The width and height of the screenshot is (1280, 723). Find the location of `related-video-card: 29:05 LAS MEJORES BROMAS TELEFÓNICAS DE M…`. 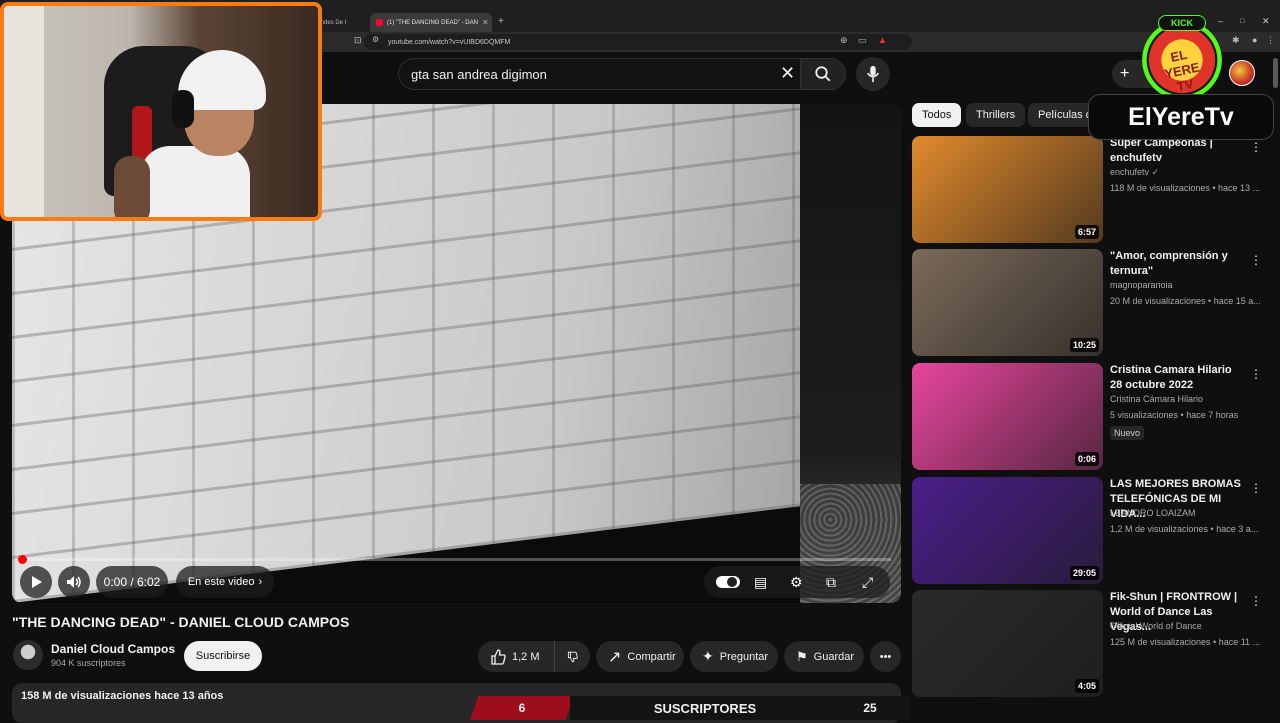

related-video-card: 29:05 LAS MEJORES BROMAS TELEFÓNICAS DE M… is located at coordinates (1092, 531).